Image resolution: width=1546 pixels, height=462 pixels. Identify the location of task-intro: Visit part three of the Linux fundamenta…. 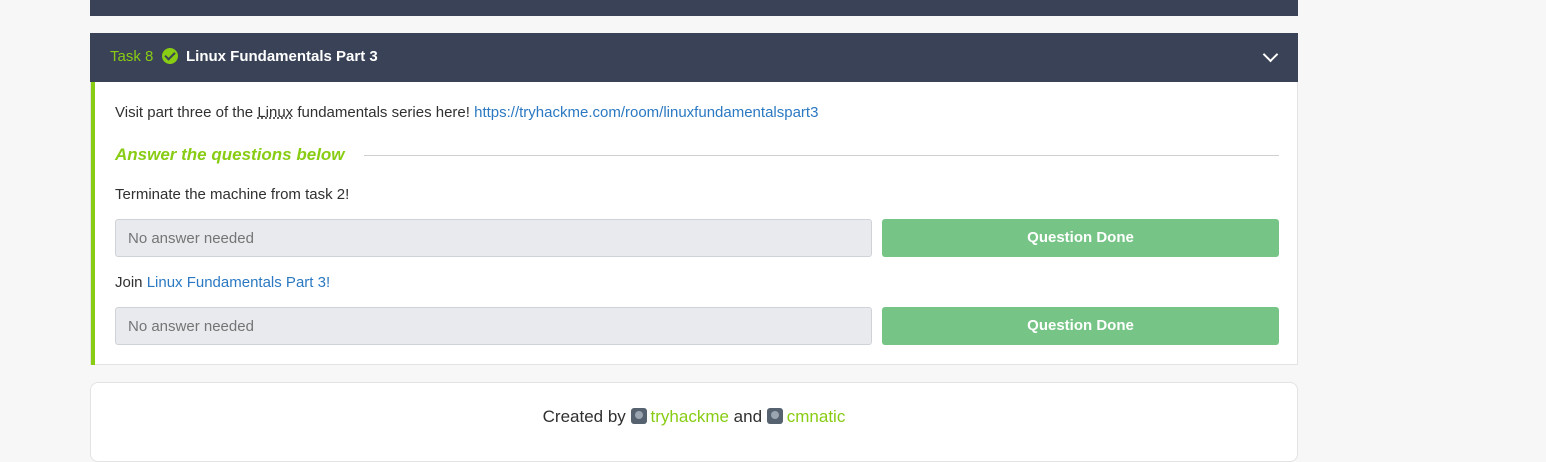
(466, 112).